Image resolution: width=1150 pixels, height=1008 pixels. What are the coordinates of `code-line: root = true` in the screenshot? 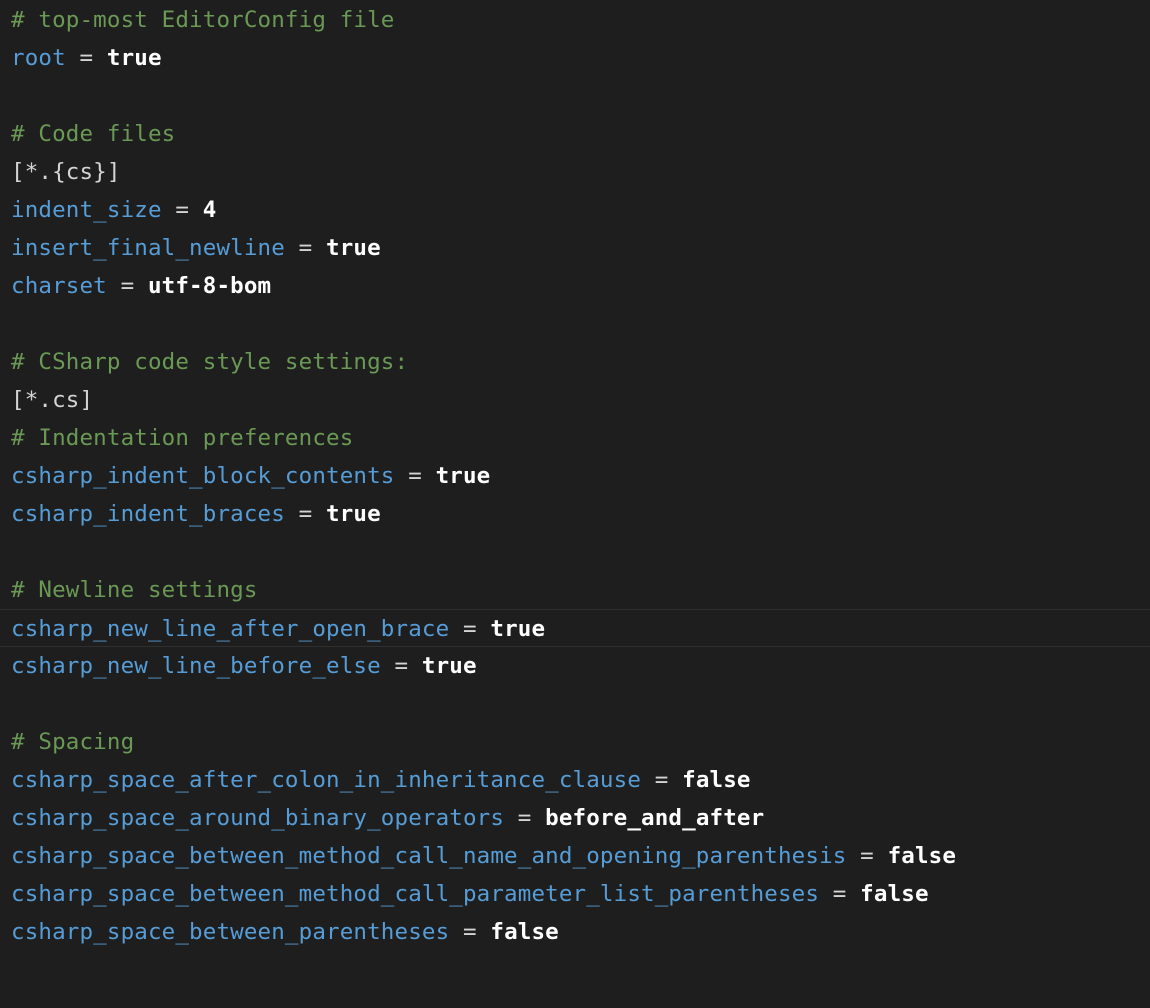 It's located at (575, 58).